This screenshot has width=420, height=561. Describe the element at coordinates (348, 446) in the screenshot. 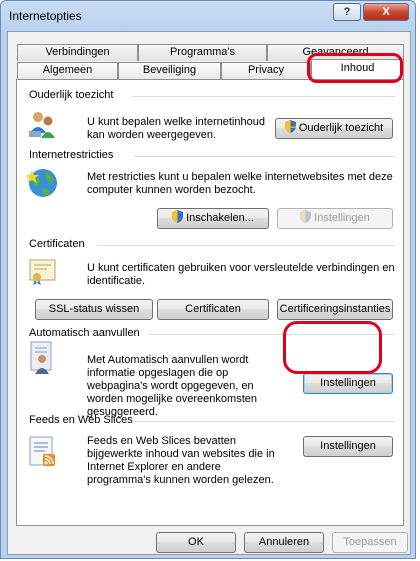

I see `feeds-settings-button: Instellingen` at that location.